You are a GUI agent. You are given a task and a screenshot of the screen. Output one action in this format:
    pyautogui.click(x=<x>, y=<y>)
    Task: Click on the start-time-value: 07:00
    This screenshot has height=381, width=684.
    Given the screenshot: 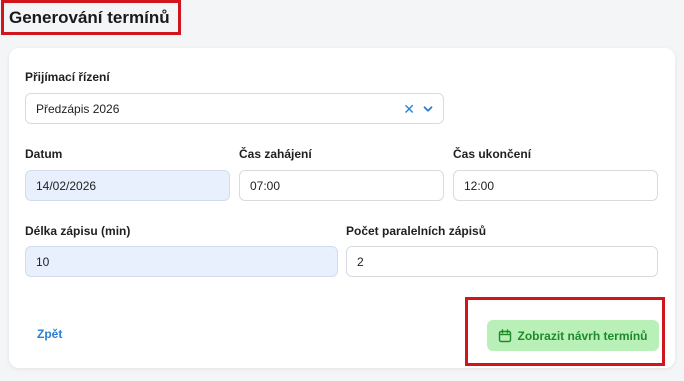 What is the action you would take?
    pyautogui.click(x=265, y=185)
    